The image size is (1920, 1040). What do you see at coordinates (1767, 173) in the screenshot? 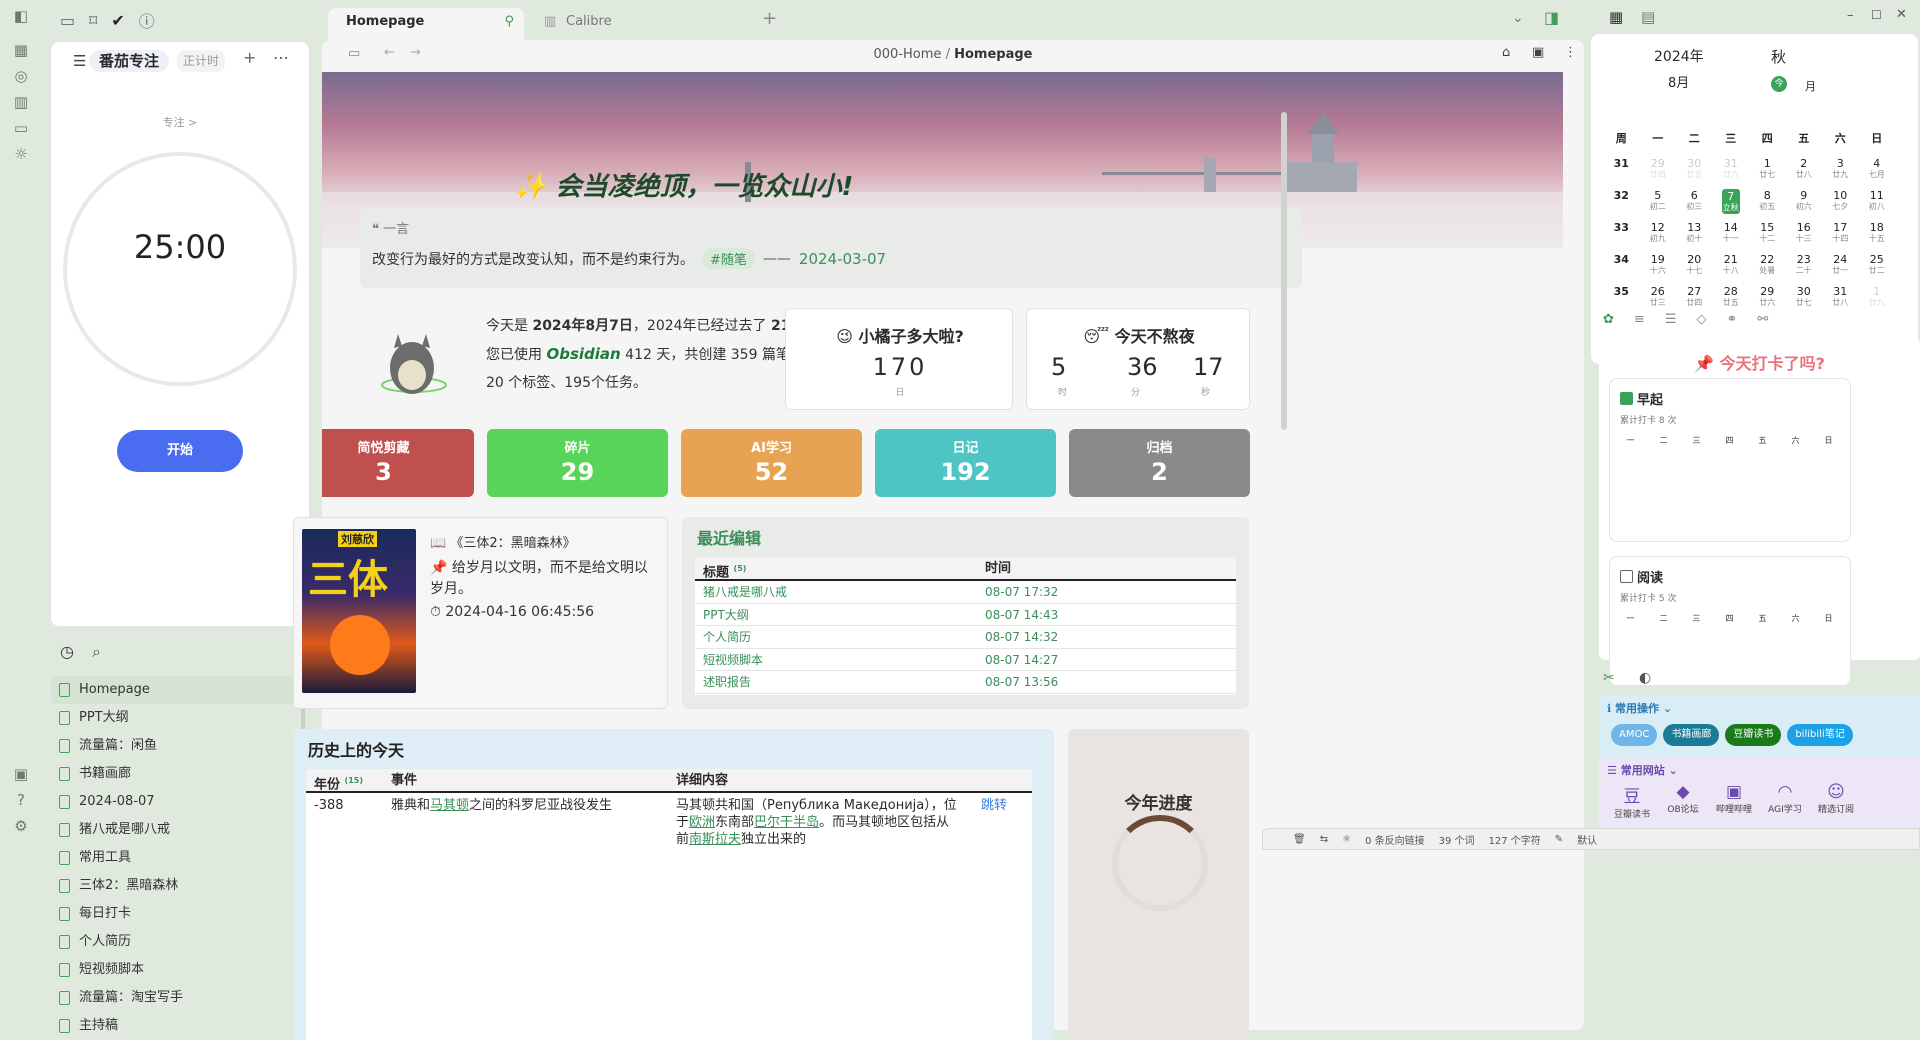
I see `cal-day: 1 廿七` at bounding box center [1767, 173].